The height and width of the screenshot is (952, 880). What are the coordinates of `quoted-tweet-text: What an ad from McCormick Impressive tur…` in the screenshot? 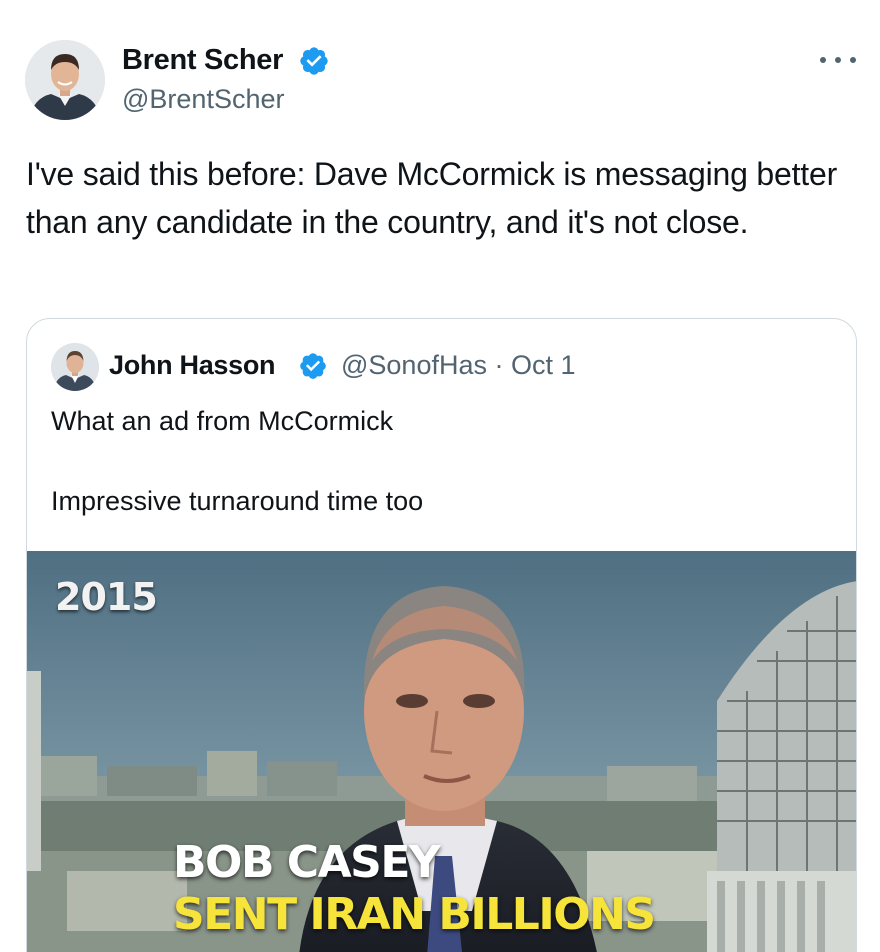 It's located at (441, 461).